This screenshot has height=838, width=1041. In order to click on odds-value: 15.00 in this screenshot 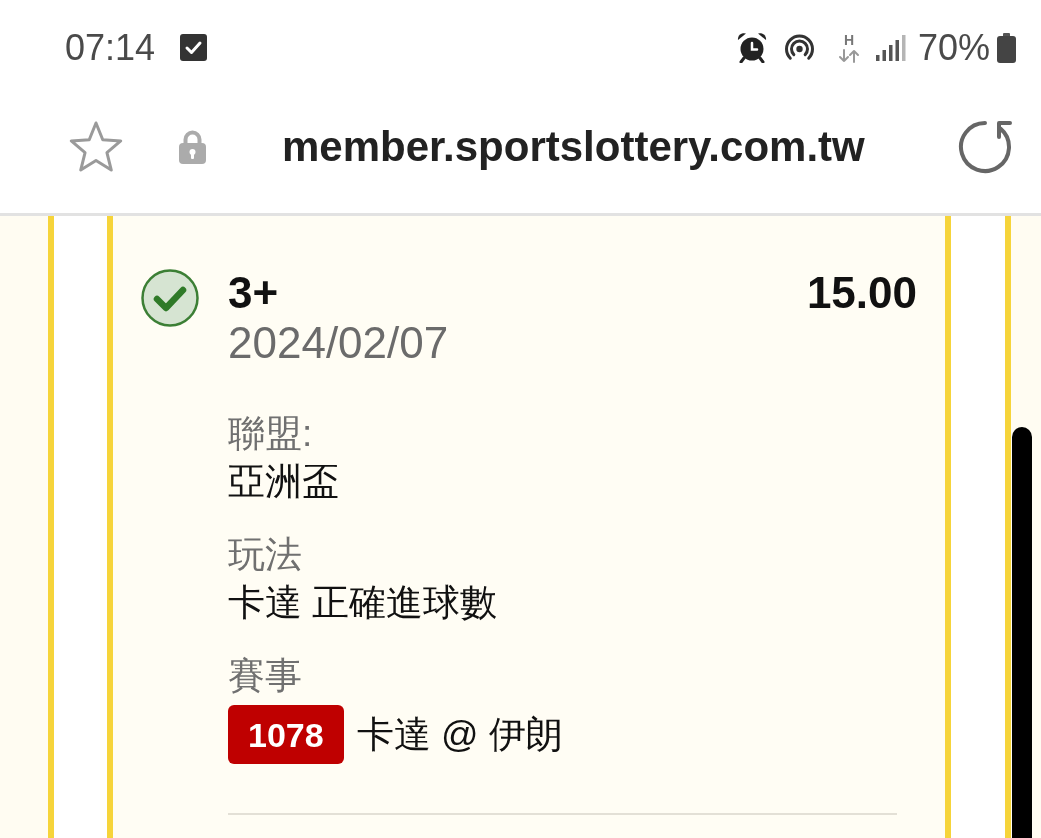, I will do `click(861, 293)`.